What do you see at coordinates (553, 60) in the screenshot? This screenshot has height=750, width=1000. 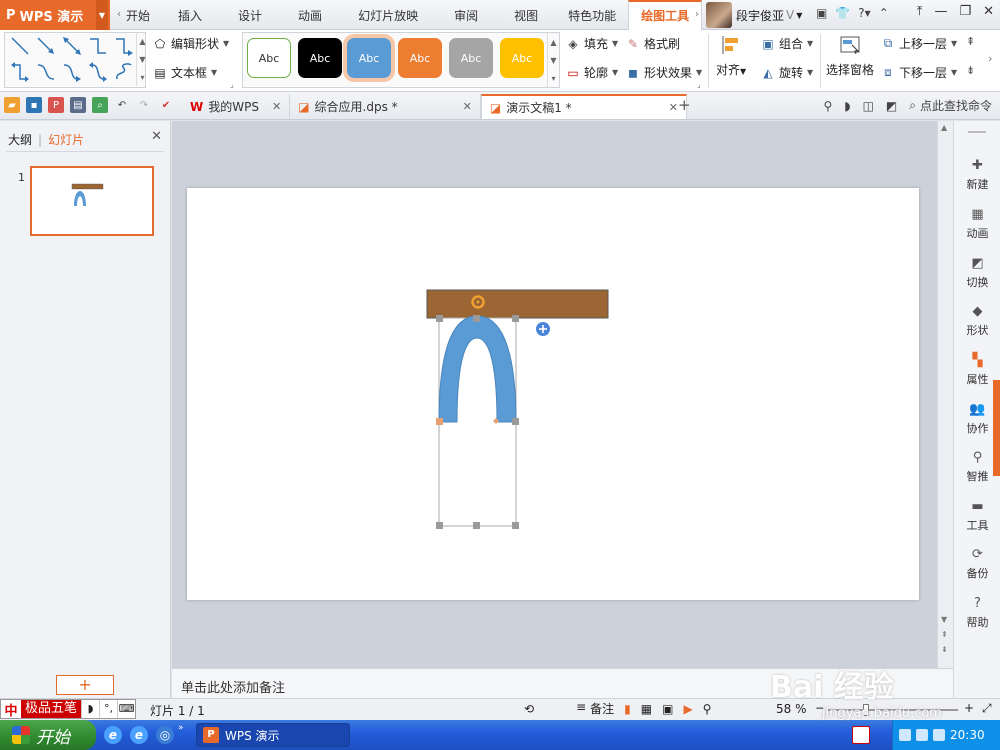 I see `styles-scroll: ▲ ▼ ▾` at bounding box center [553, 60].